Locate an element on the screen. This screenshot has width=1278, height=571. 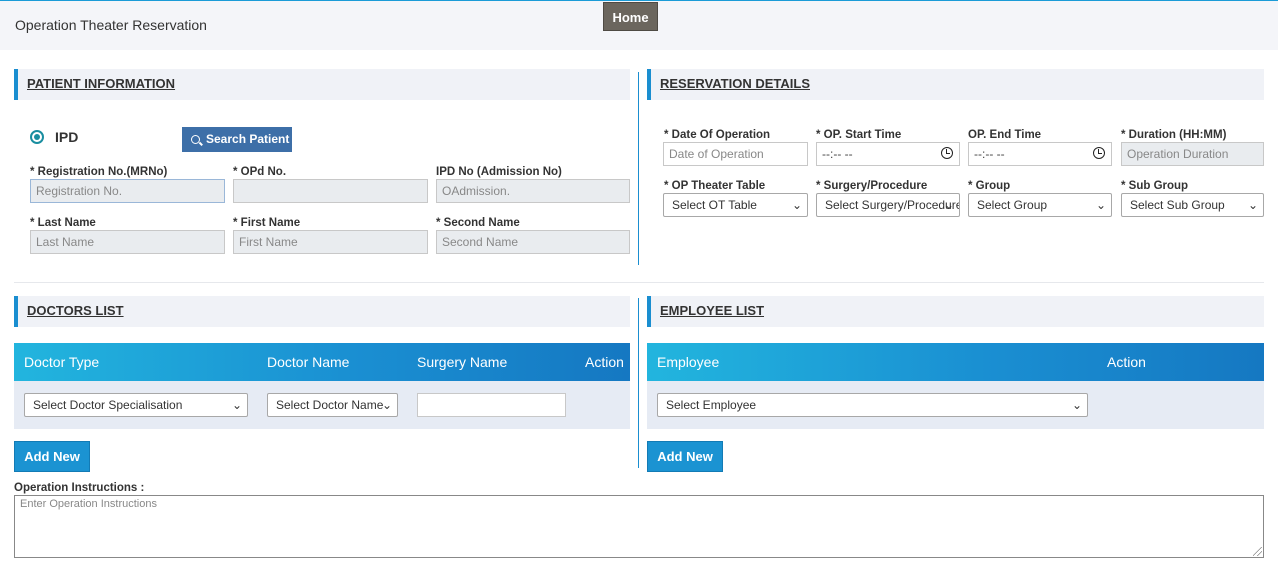
add-doctor-button: Add New is located at coordinates (52, 456).